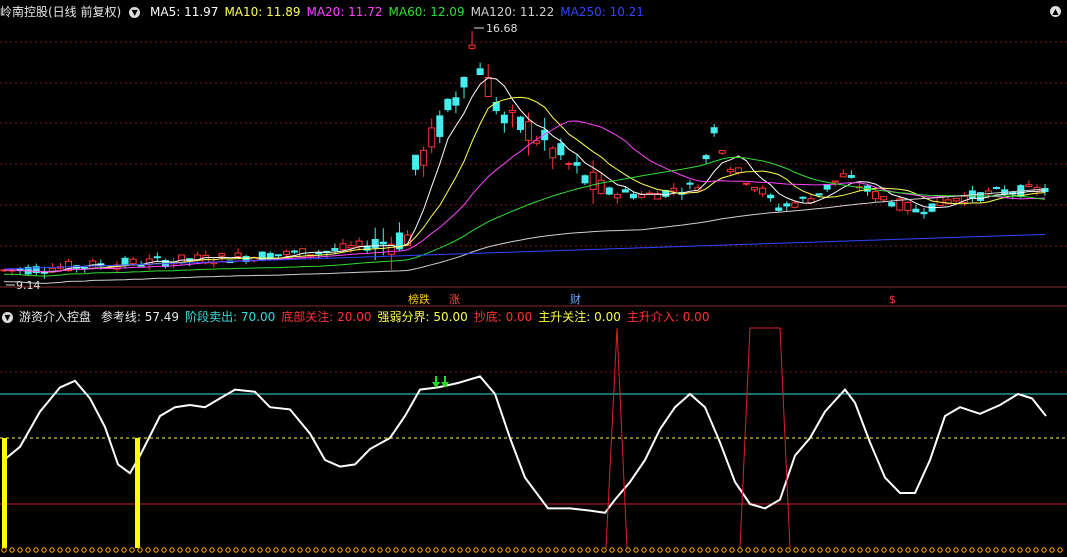 Image resolution: width=1067 pixels, height=557 pixels. What do you see at coordinates (454, 299) in the screenshot?
I see `event-tag: 涨` at bounding box center [454, 299].